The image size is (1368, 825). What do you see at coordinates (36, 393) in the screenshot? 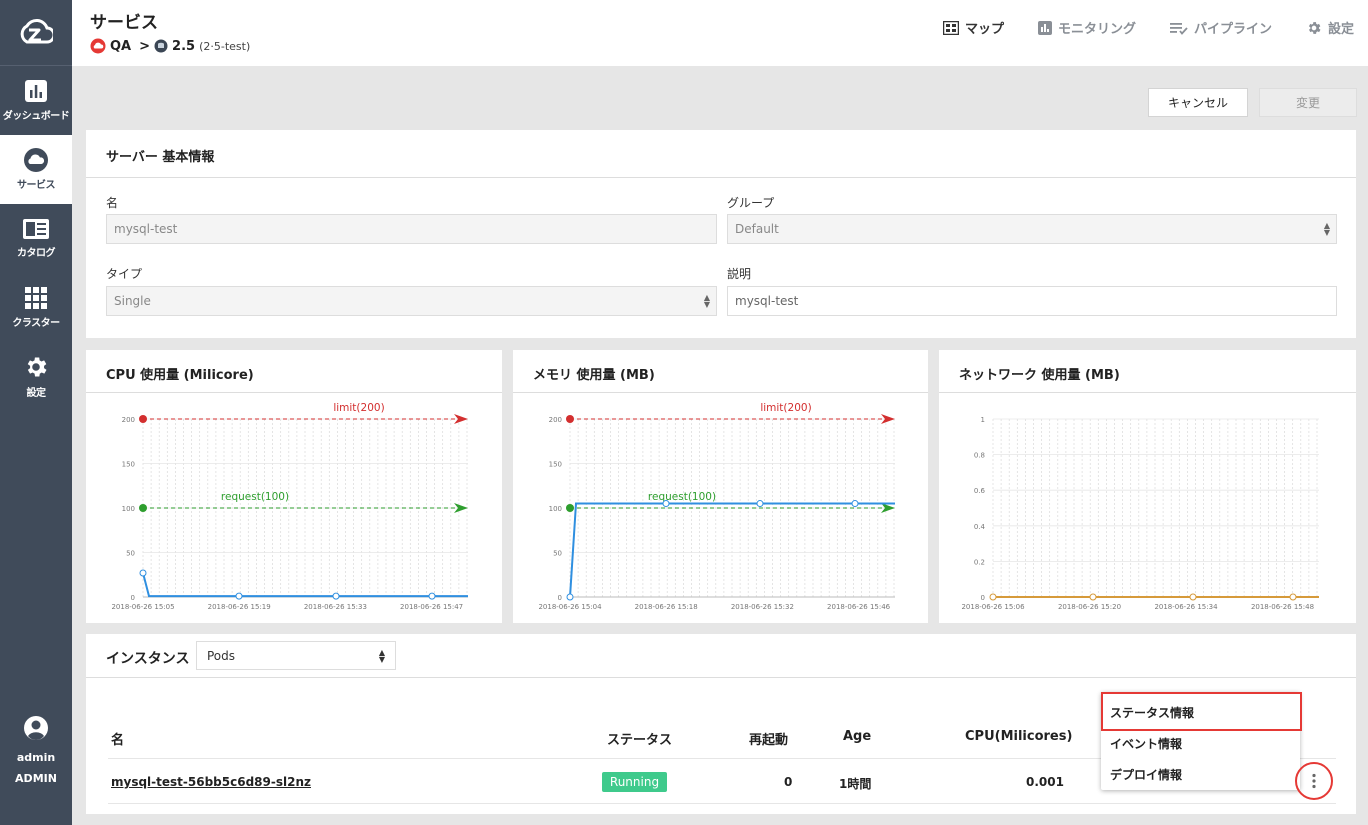
I see `sidebar-item-label: 設定` at bounding box center [36, 393].